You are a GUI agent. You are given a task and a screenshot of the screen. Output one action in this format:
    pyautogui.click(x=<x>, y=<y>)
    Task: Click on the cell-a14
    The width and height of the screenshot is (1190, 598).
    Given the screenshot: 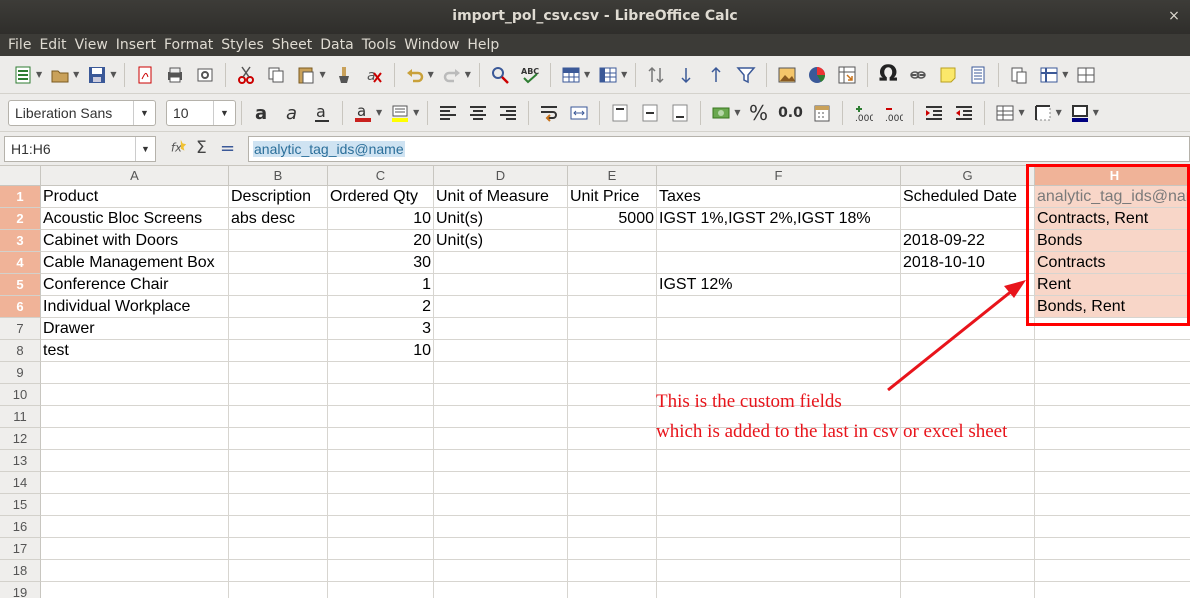 What is the action you would take?
    pyautogui.click(x=135, y=483)
    